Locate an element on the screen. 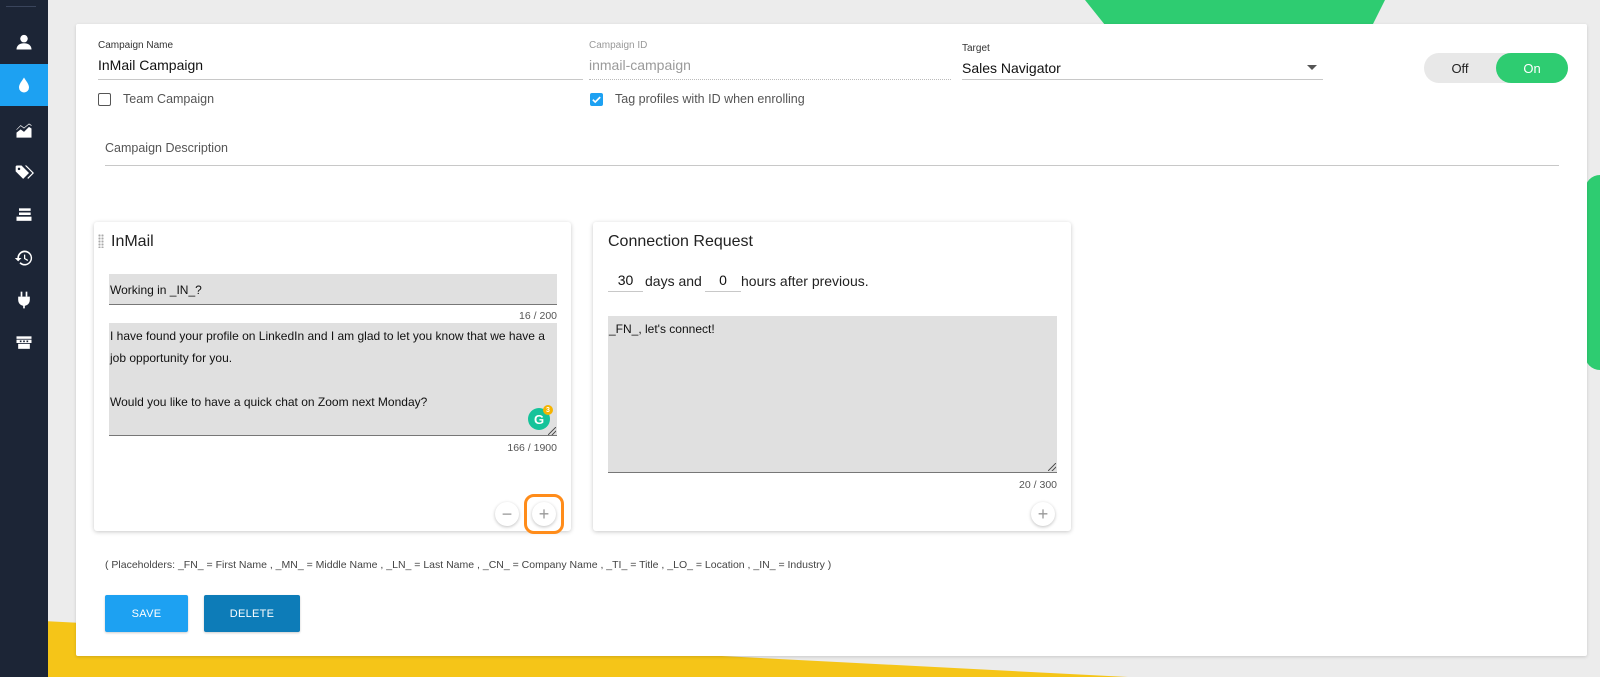 The height and width of the screenshot is (677, 1600). save-button: SAVE is located at coordinates (146, 613).